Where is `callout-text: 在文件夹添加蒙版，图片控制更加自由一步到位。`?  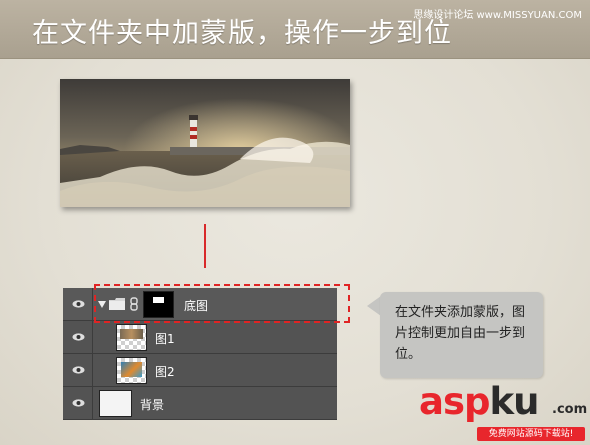 callout-text: 在文件夹添加蒙版，图片控制更加自由一步到位。 is located at coordinates (460, 333).